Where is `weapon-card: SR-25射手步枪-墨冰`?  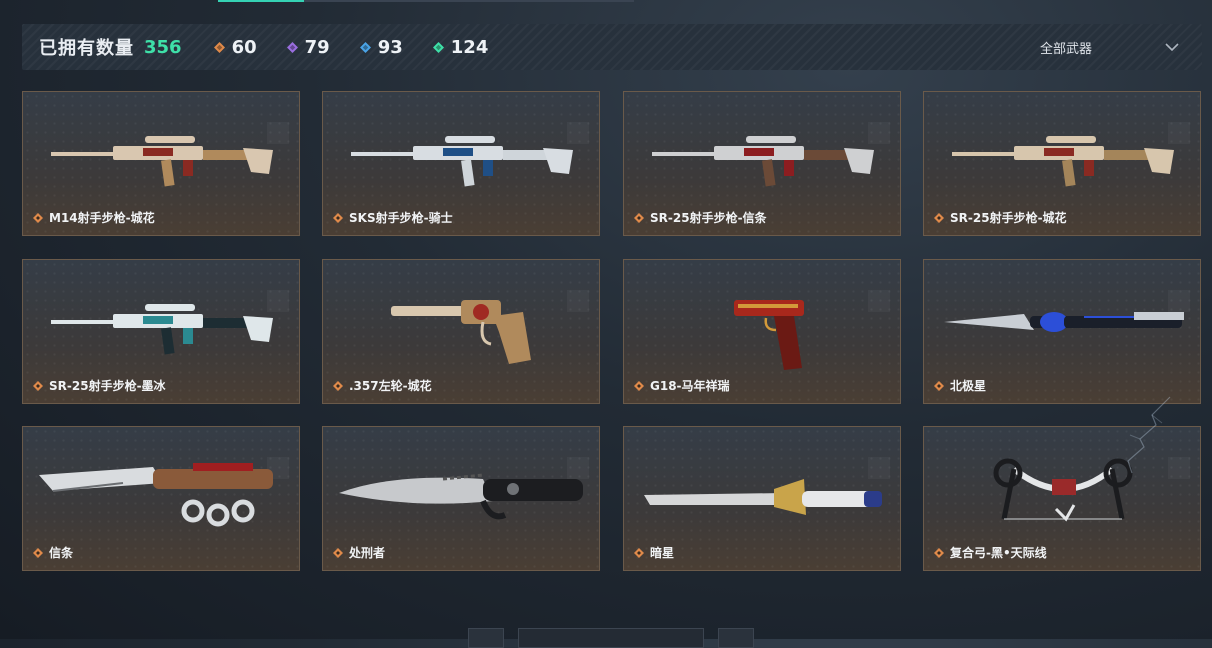 weapon-card: SR-25射手步枪-墨冰 is located at coordinates (161, 331).